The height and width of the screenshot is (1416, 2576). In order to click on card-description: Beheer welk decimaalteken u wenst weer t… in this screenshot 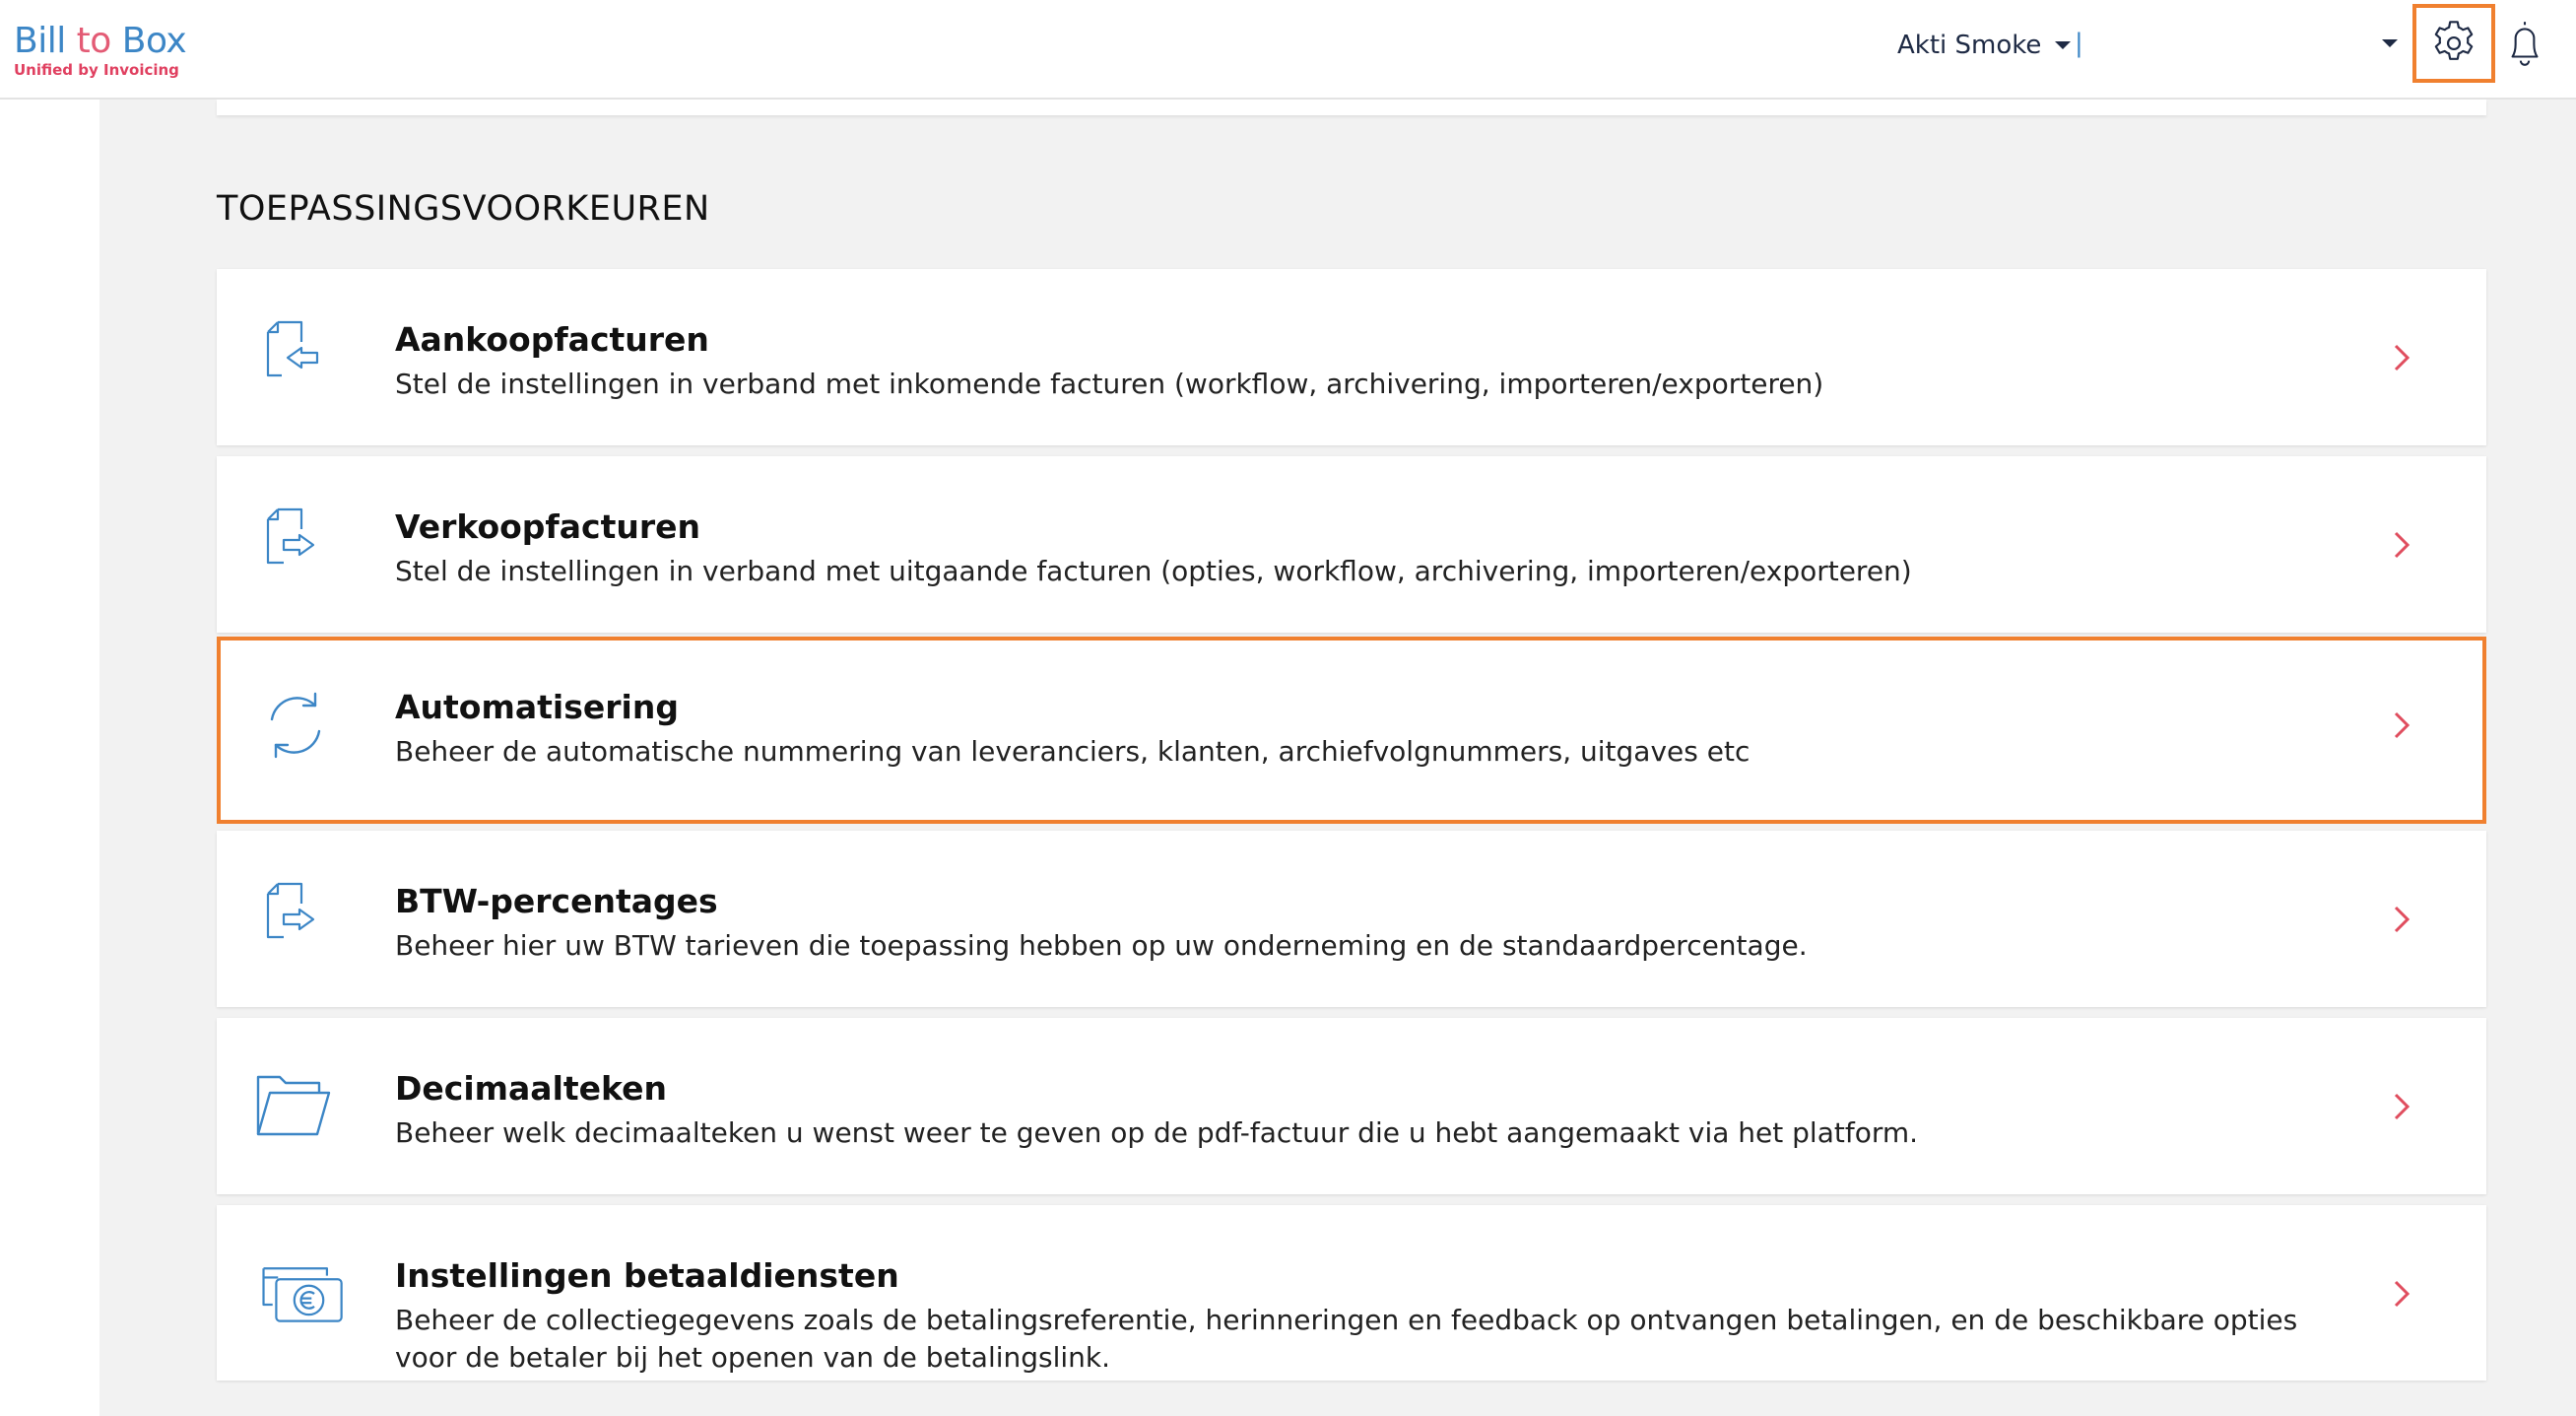, I will do `click(1157, 1132)`.